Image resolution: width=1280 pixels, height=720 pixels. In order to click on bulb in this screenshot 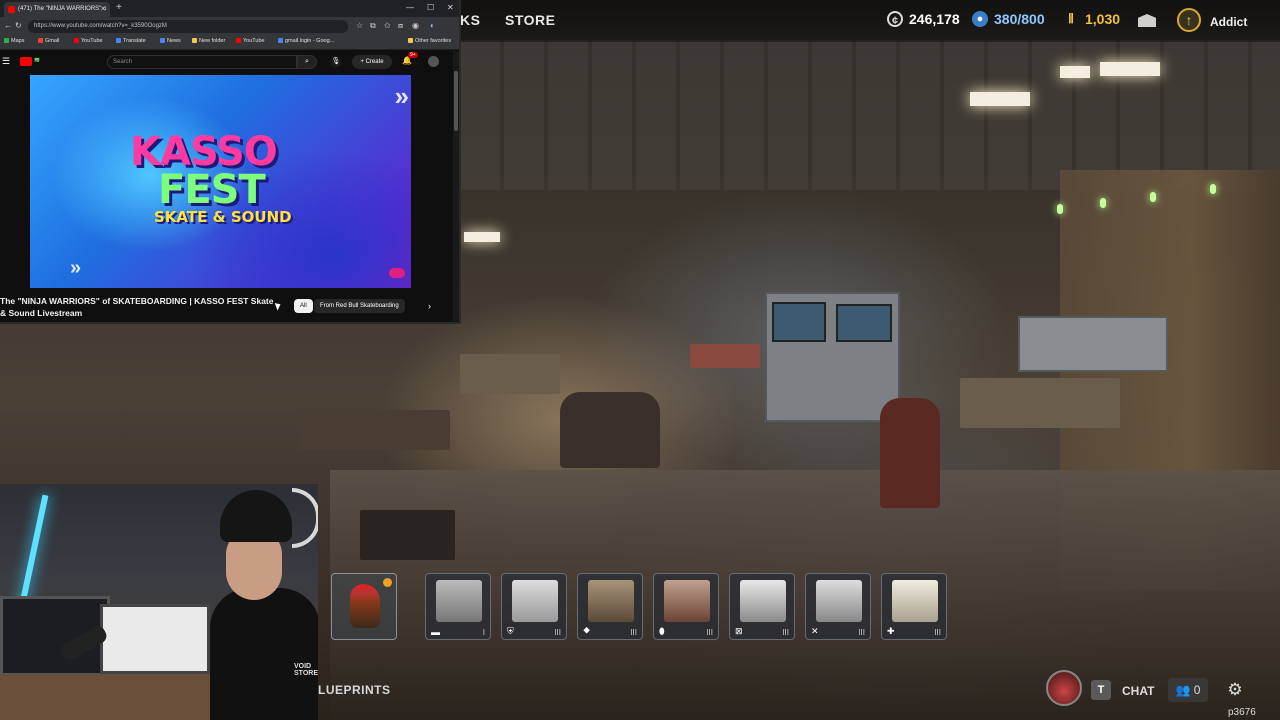, I will do `click(1060, 209)`.